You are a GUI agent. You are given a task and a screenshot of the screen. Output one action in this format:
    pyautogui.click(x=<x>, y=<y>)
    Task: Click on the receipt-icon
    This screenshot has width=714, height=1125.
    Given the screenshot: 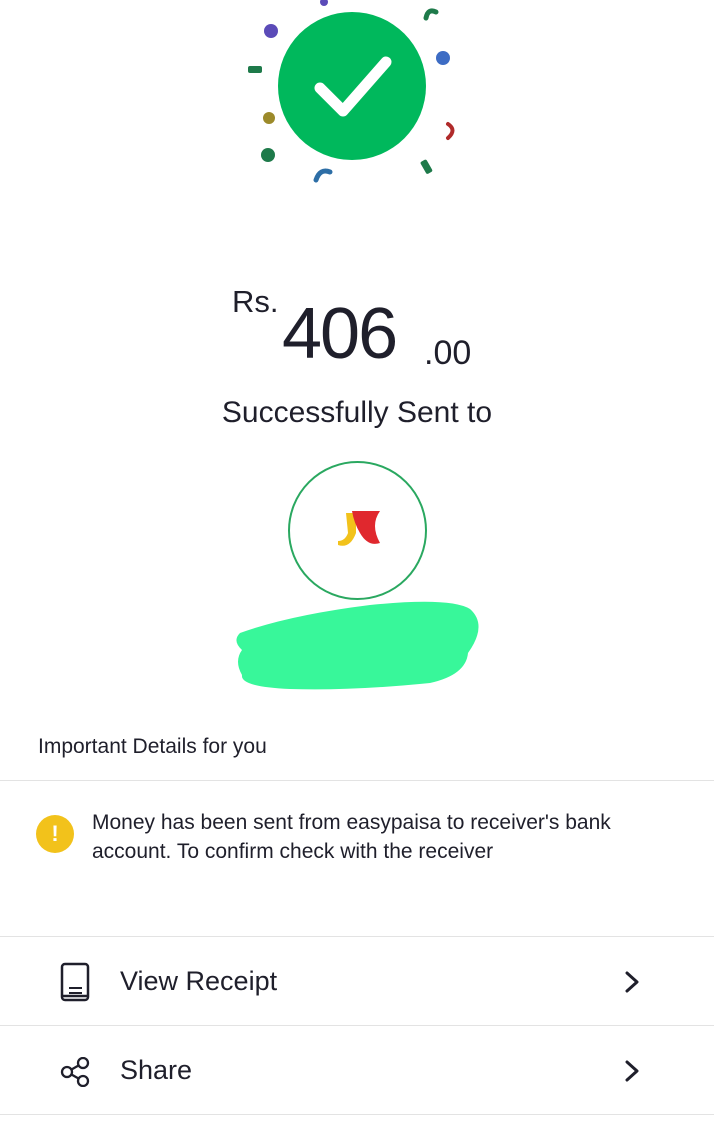 What is the action you would take?
    pyautogui.click(x=75, y=982)
    